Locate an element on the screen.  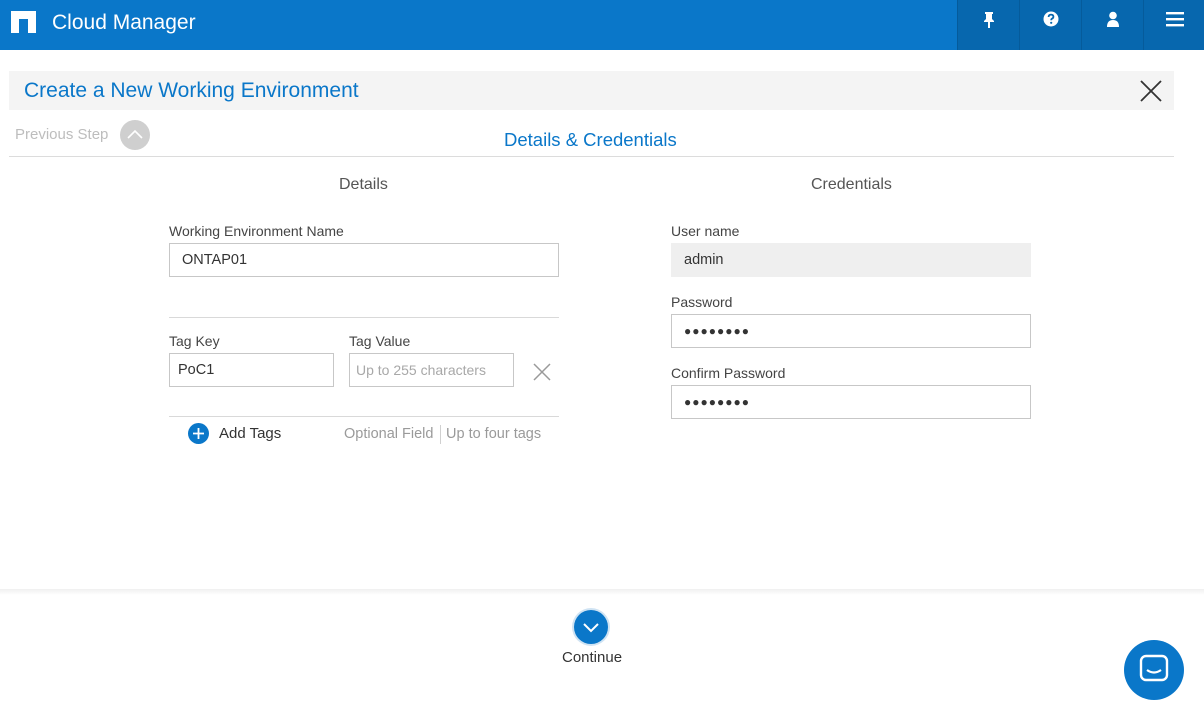
hint-limit: Up to four tags is located at coordinates (494, 434).